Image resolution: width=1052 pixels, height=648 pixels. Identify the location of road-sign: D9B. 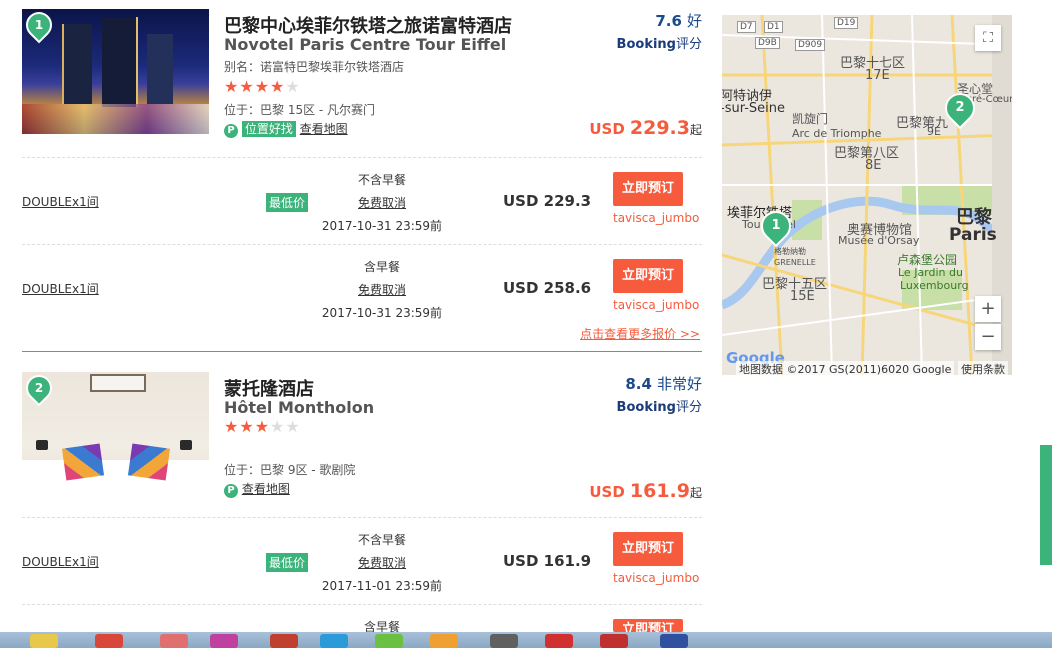
(767, 43).